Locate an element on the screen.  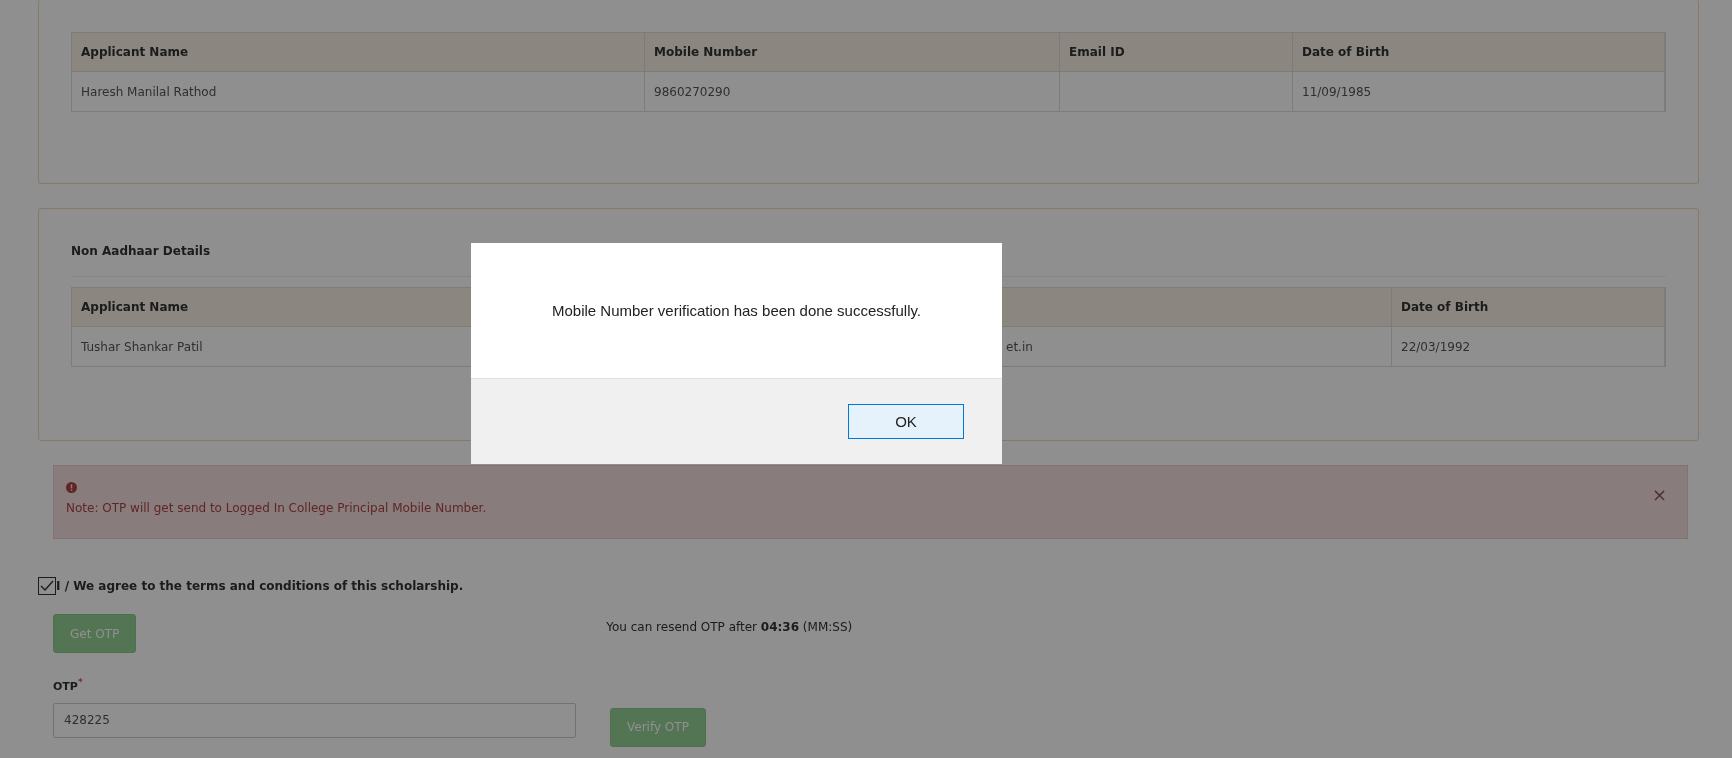
dialog-message: Mobile Number verification has been done successfully. is located at coordinates (736, 311).